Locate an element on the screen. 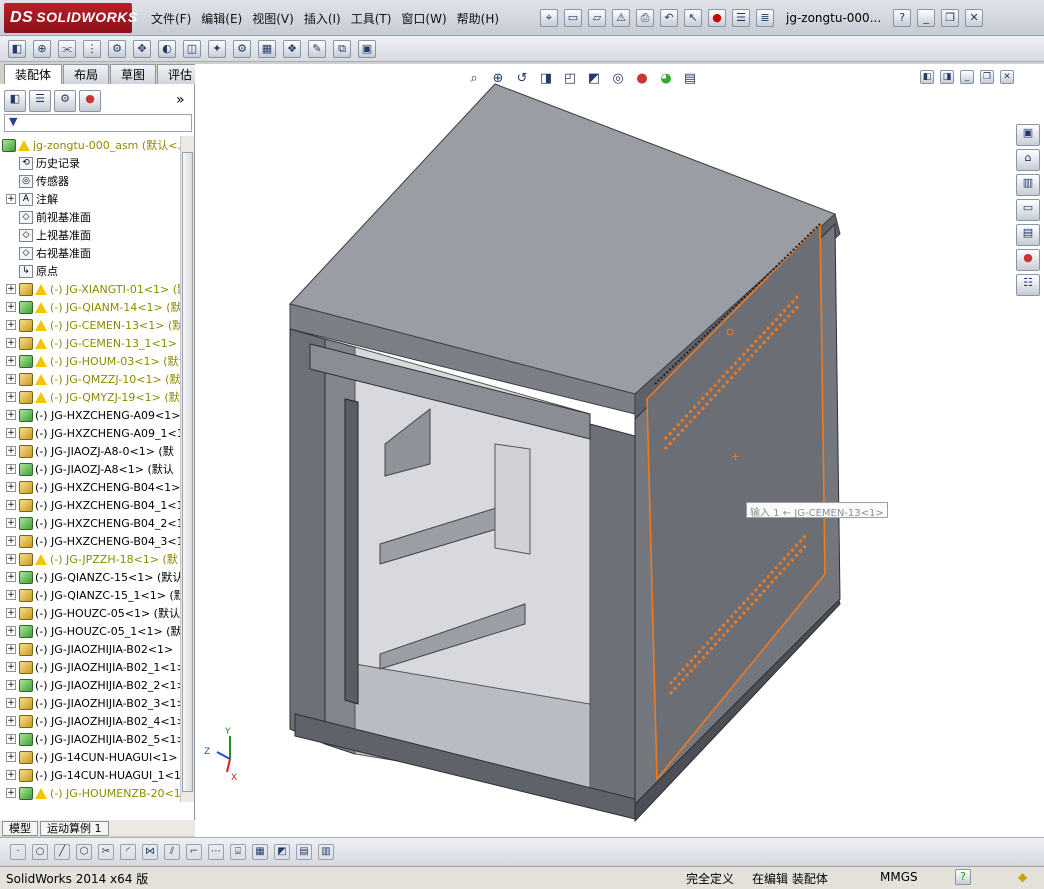 The height and width of the screenshot is (889, 1044). undo-icon: ↶ is located at coordinates (669, 18).